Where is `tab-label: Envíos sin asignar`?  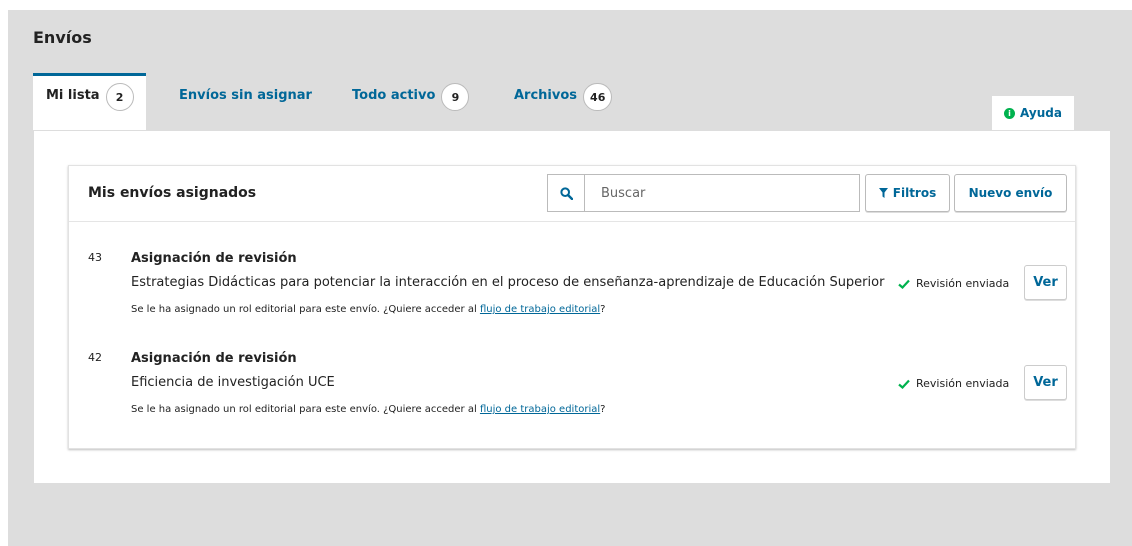
tab-label: Envíos sin asignar is located at coordinates (245, 95).